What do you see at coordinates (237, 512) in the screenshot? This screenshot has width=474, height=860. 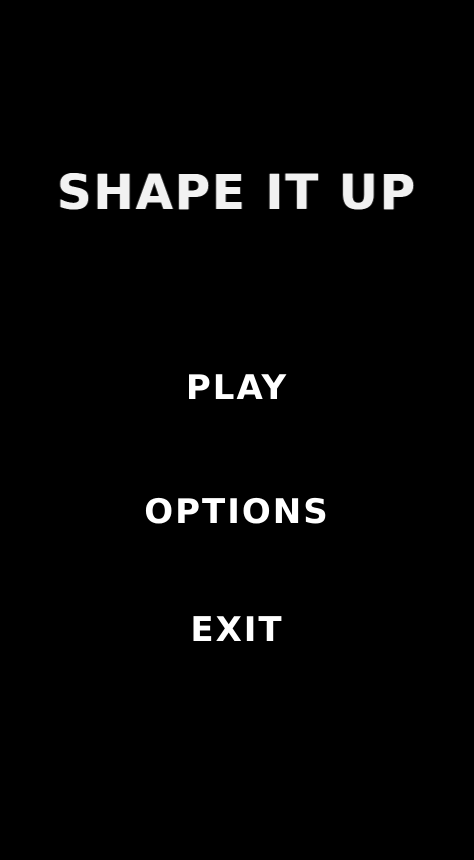 I see `options-button: OPTIONS` at bounding box center [237, 512].